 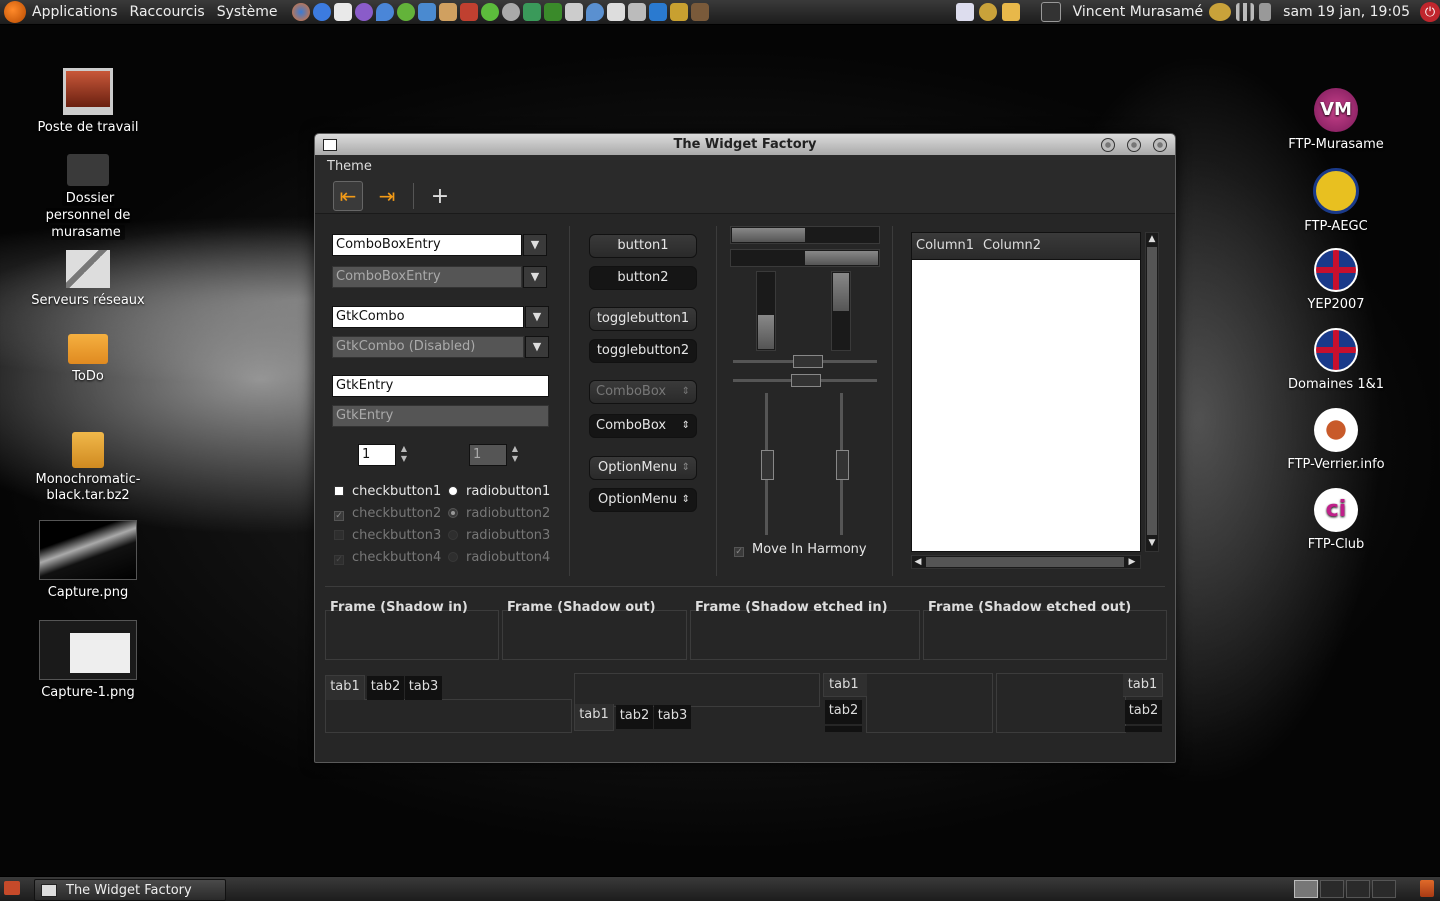 What do you see at coordinates (643, 278) in the screenshot?
I see `button2: button2` at bounding box center [643, 278].